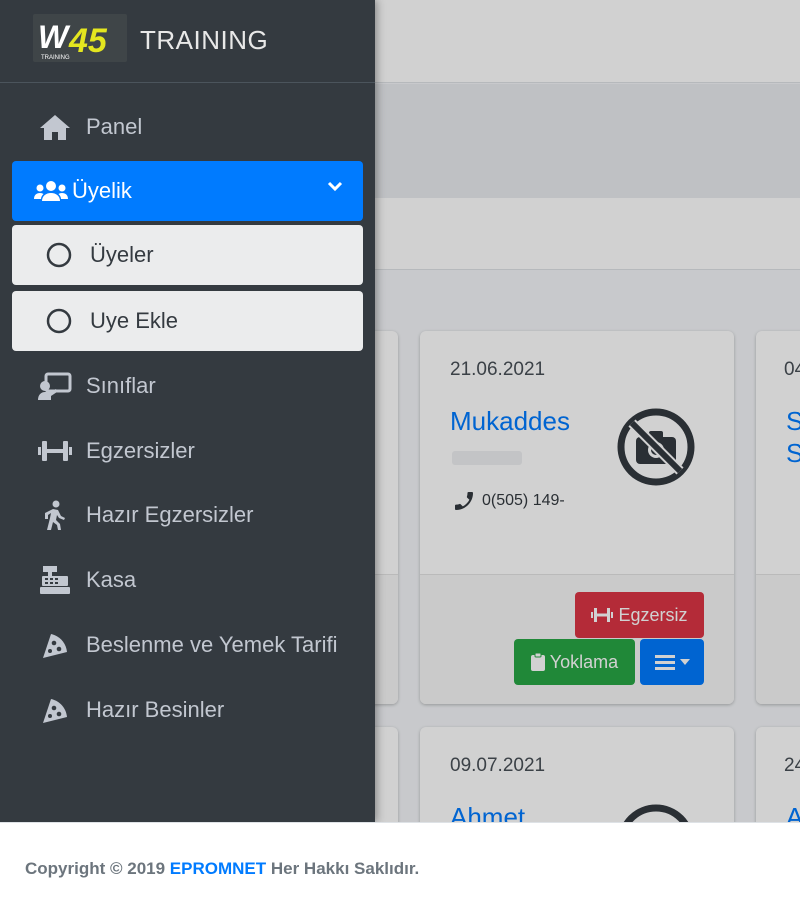 Image resolution: width=800 pixels, height=900 pixels. What do you see at coordinates (134, 320) in the screenshot?
I see `sidebar-item-label: Uye Ekle` at bounding box center [134, 320].